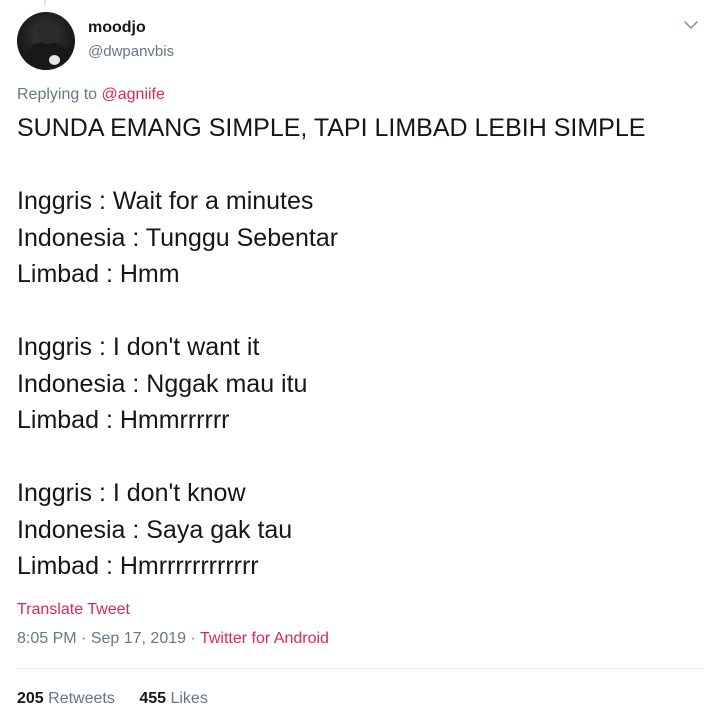  I want to click on tweet-date: Sep 17, 2019, so click(138, 638).